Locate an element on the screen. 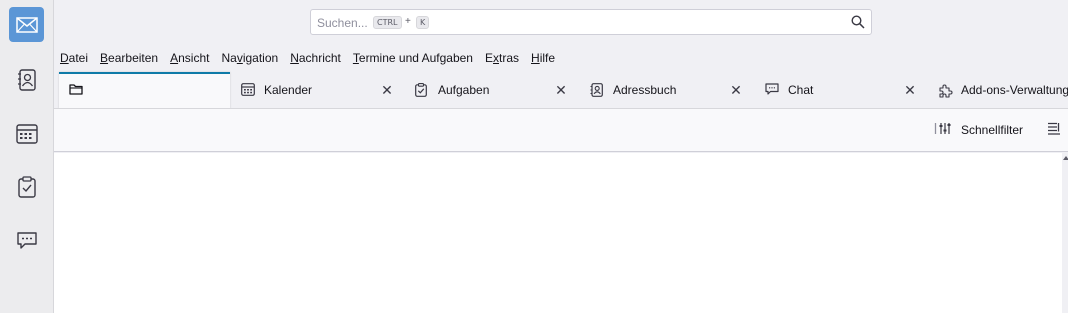  tab-label: Add-ons-Verwaltung is located at coordinates (1014, 90).